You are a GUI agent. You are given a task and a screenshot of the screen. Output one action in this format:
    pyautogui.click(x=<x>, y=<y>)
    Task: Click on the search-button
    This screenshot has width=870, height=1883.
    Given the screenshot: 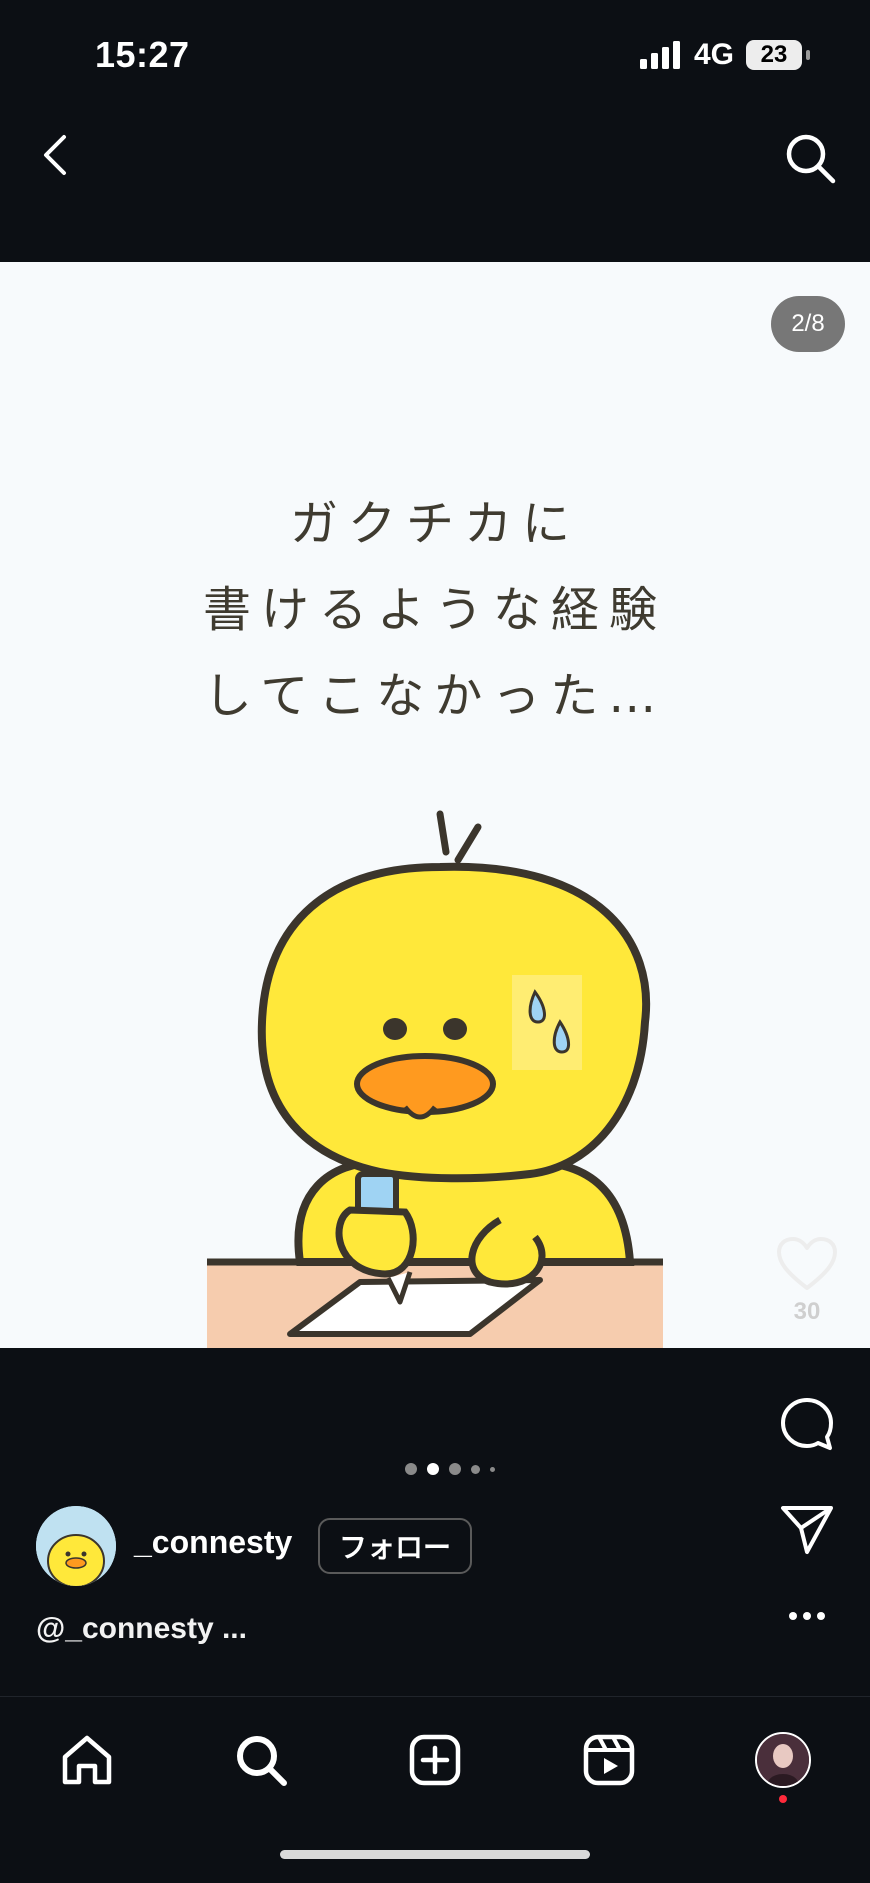 What is the action you would take?
    pyautogui.click(x=810, y=158)
    